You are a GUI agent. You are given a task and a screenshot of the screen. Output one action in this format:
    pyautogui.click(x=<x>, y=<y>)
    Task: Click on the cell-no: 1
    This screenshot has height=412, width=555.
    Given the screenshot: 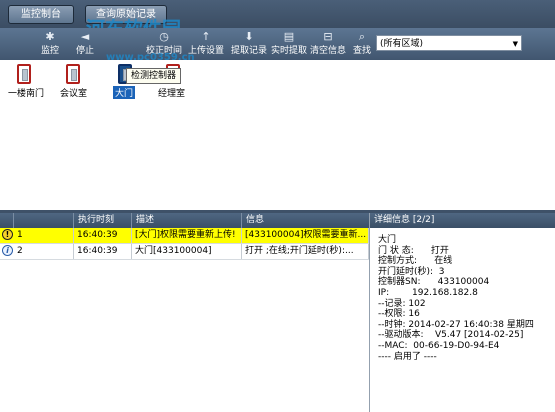 What is the action you would take?
    pyautogui.click(x=44, y=235)
    